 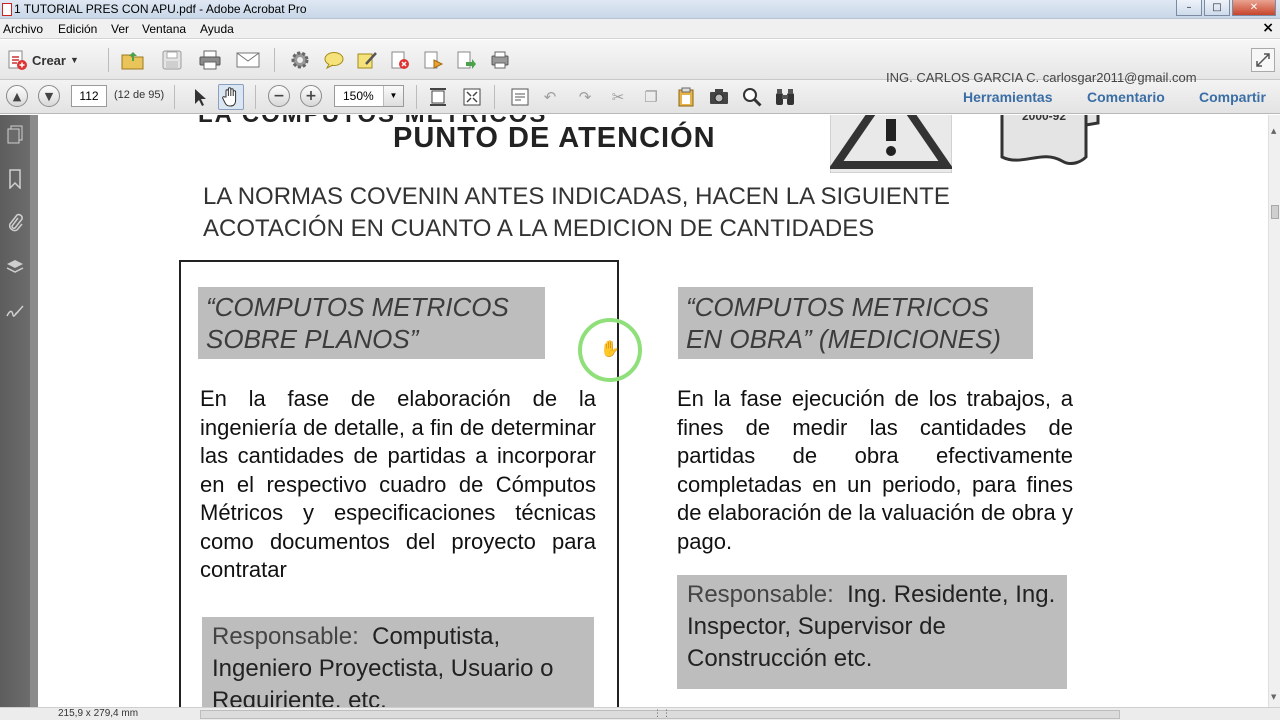 I want to click on email-button, so click(x=248, y=60).